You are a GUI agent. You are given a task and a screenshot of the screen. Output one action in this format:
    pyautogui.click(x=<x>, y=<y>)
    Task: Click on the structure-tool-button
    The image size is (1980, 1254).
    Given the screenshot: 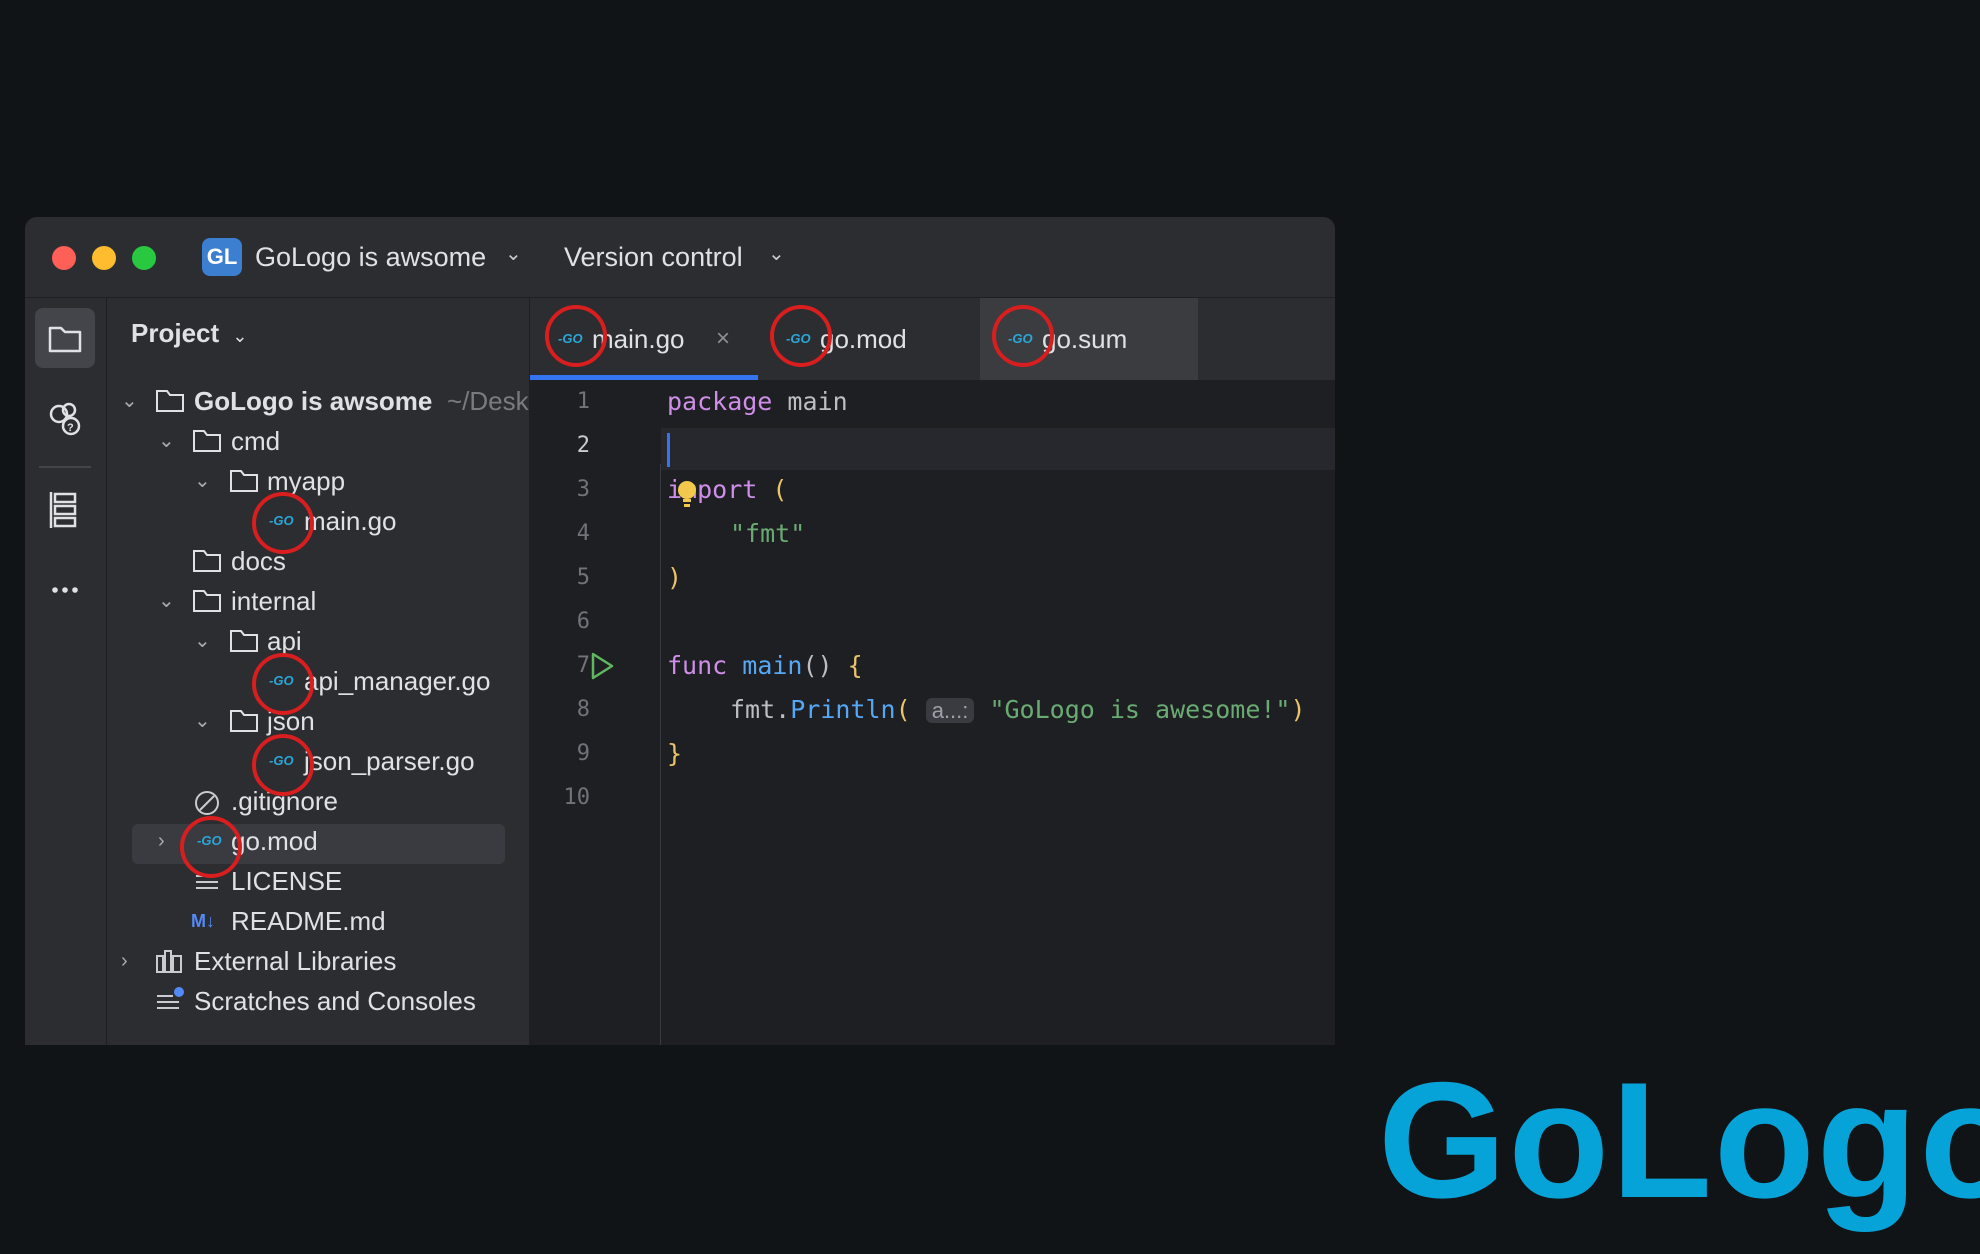 What is the action you would take?
    pyautogui.click(x=65, y=508)
    